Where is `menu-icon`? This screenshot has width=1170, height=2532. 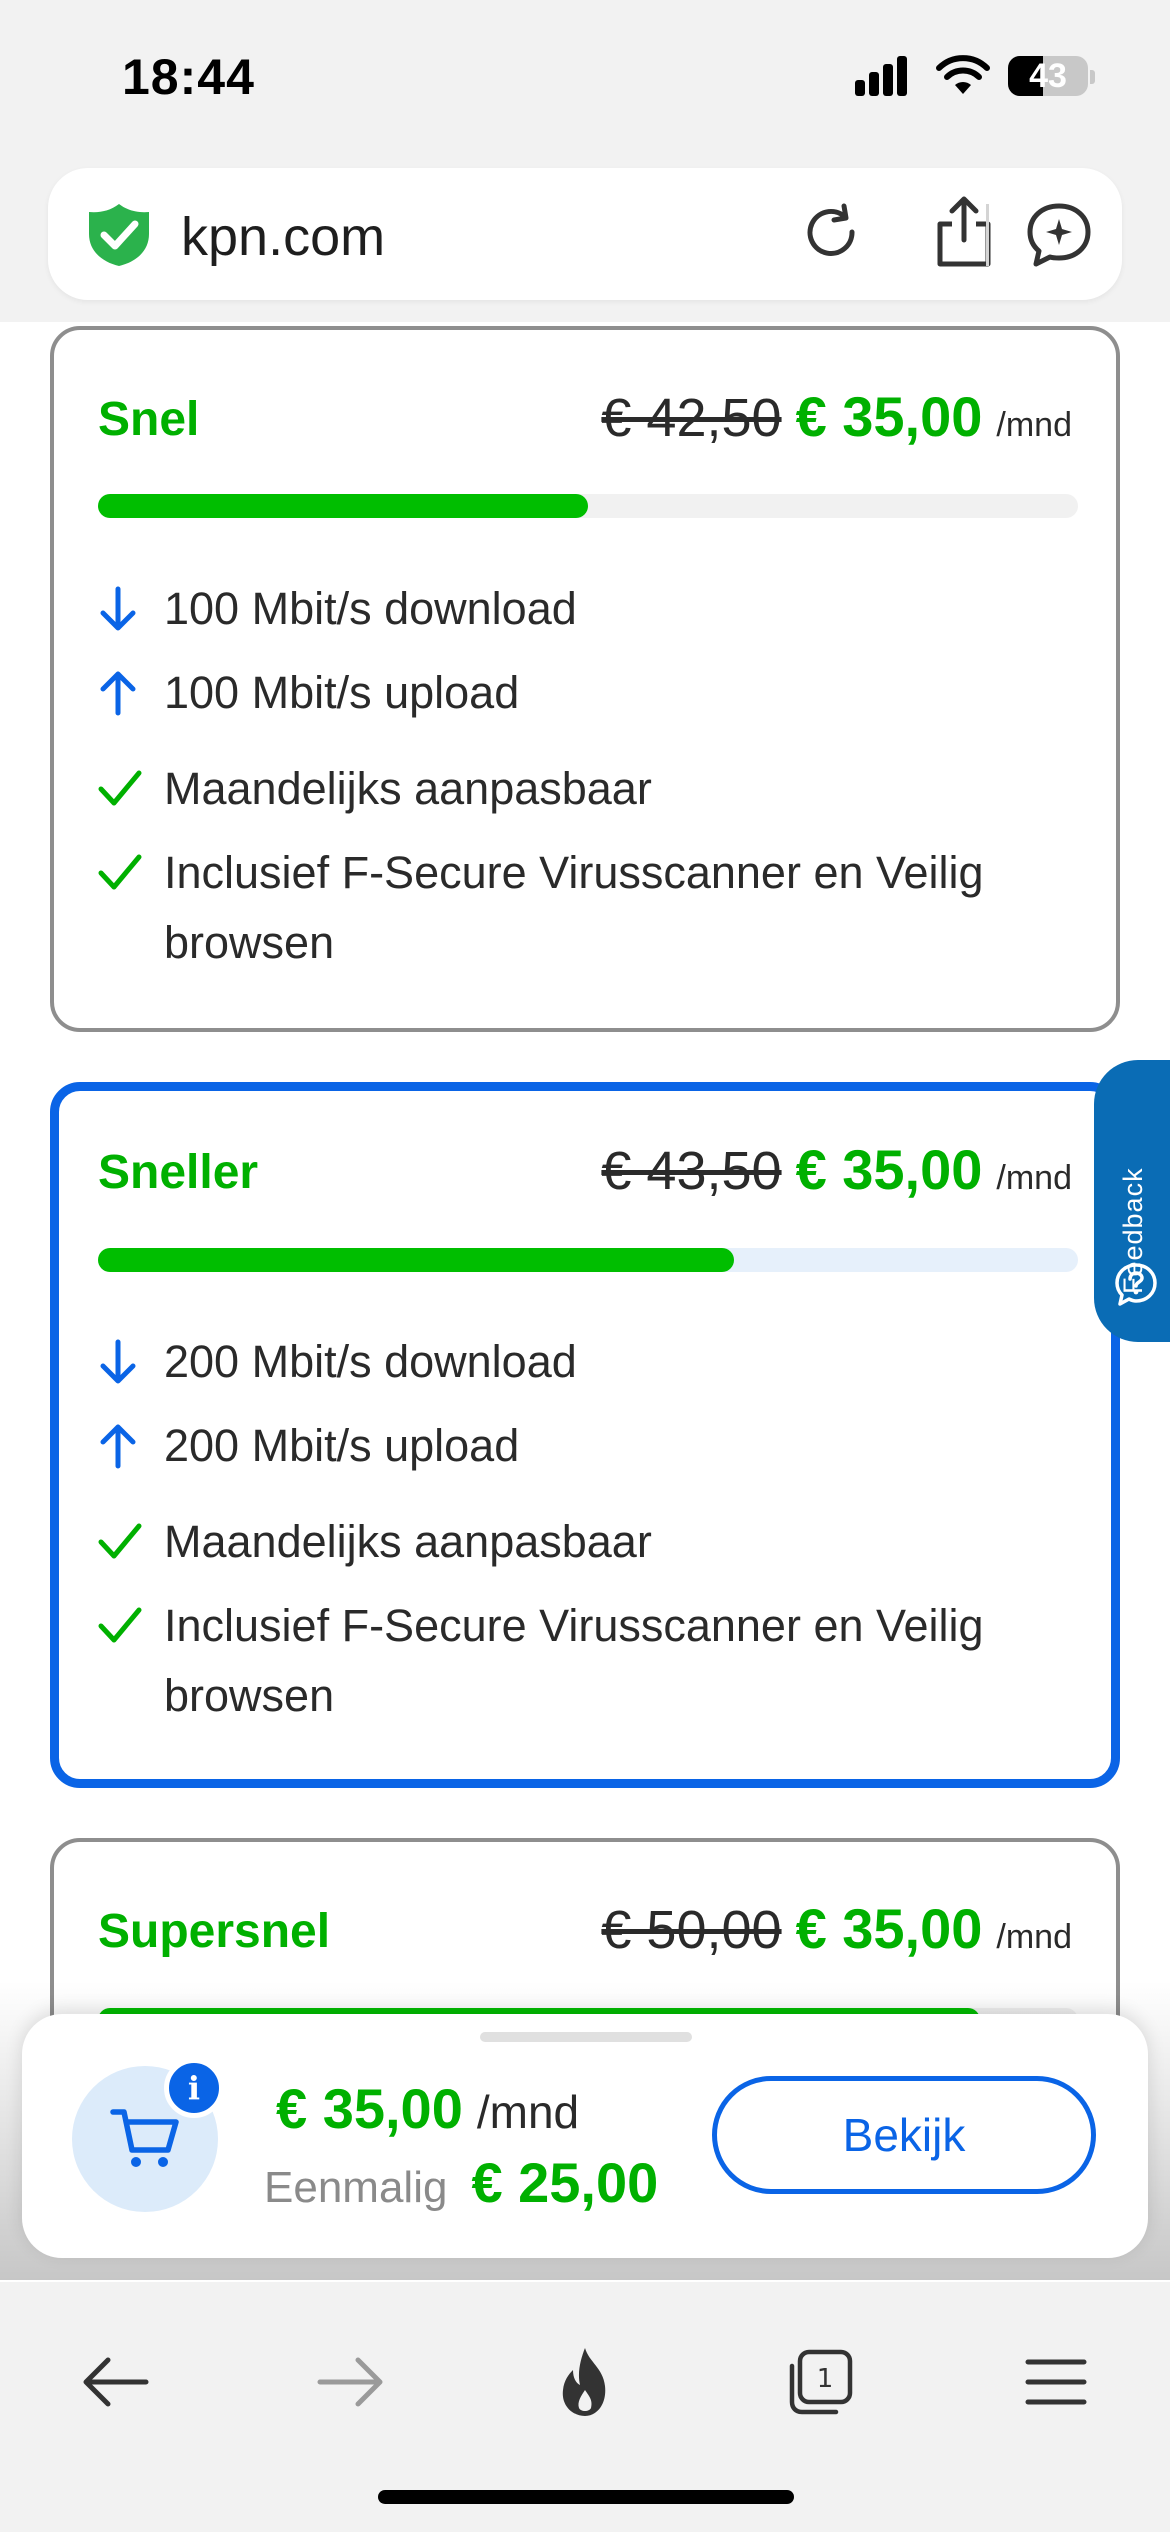 menu-icon is located at coordinates (1056, 2382).